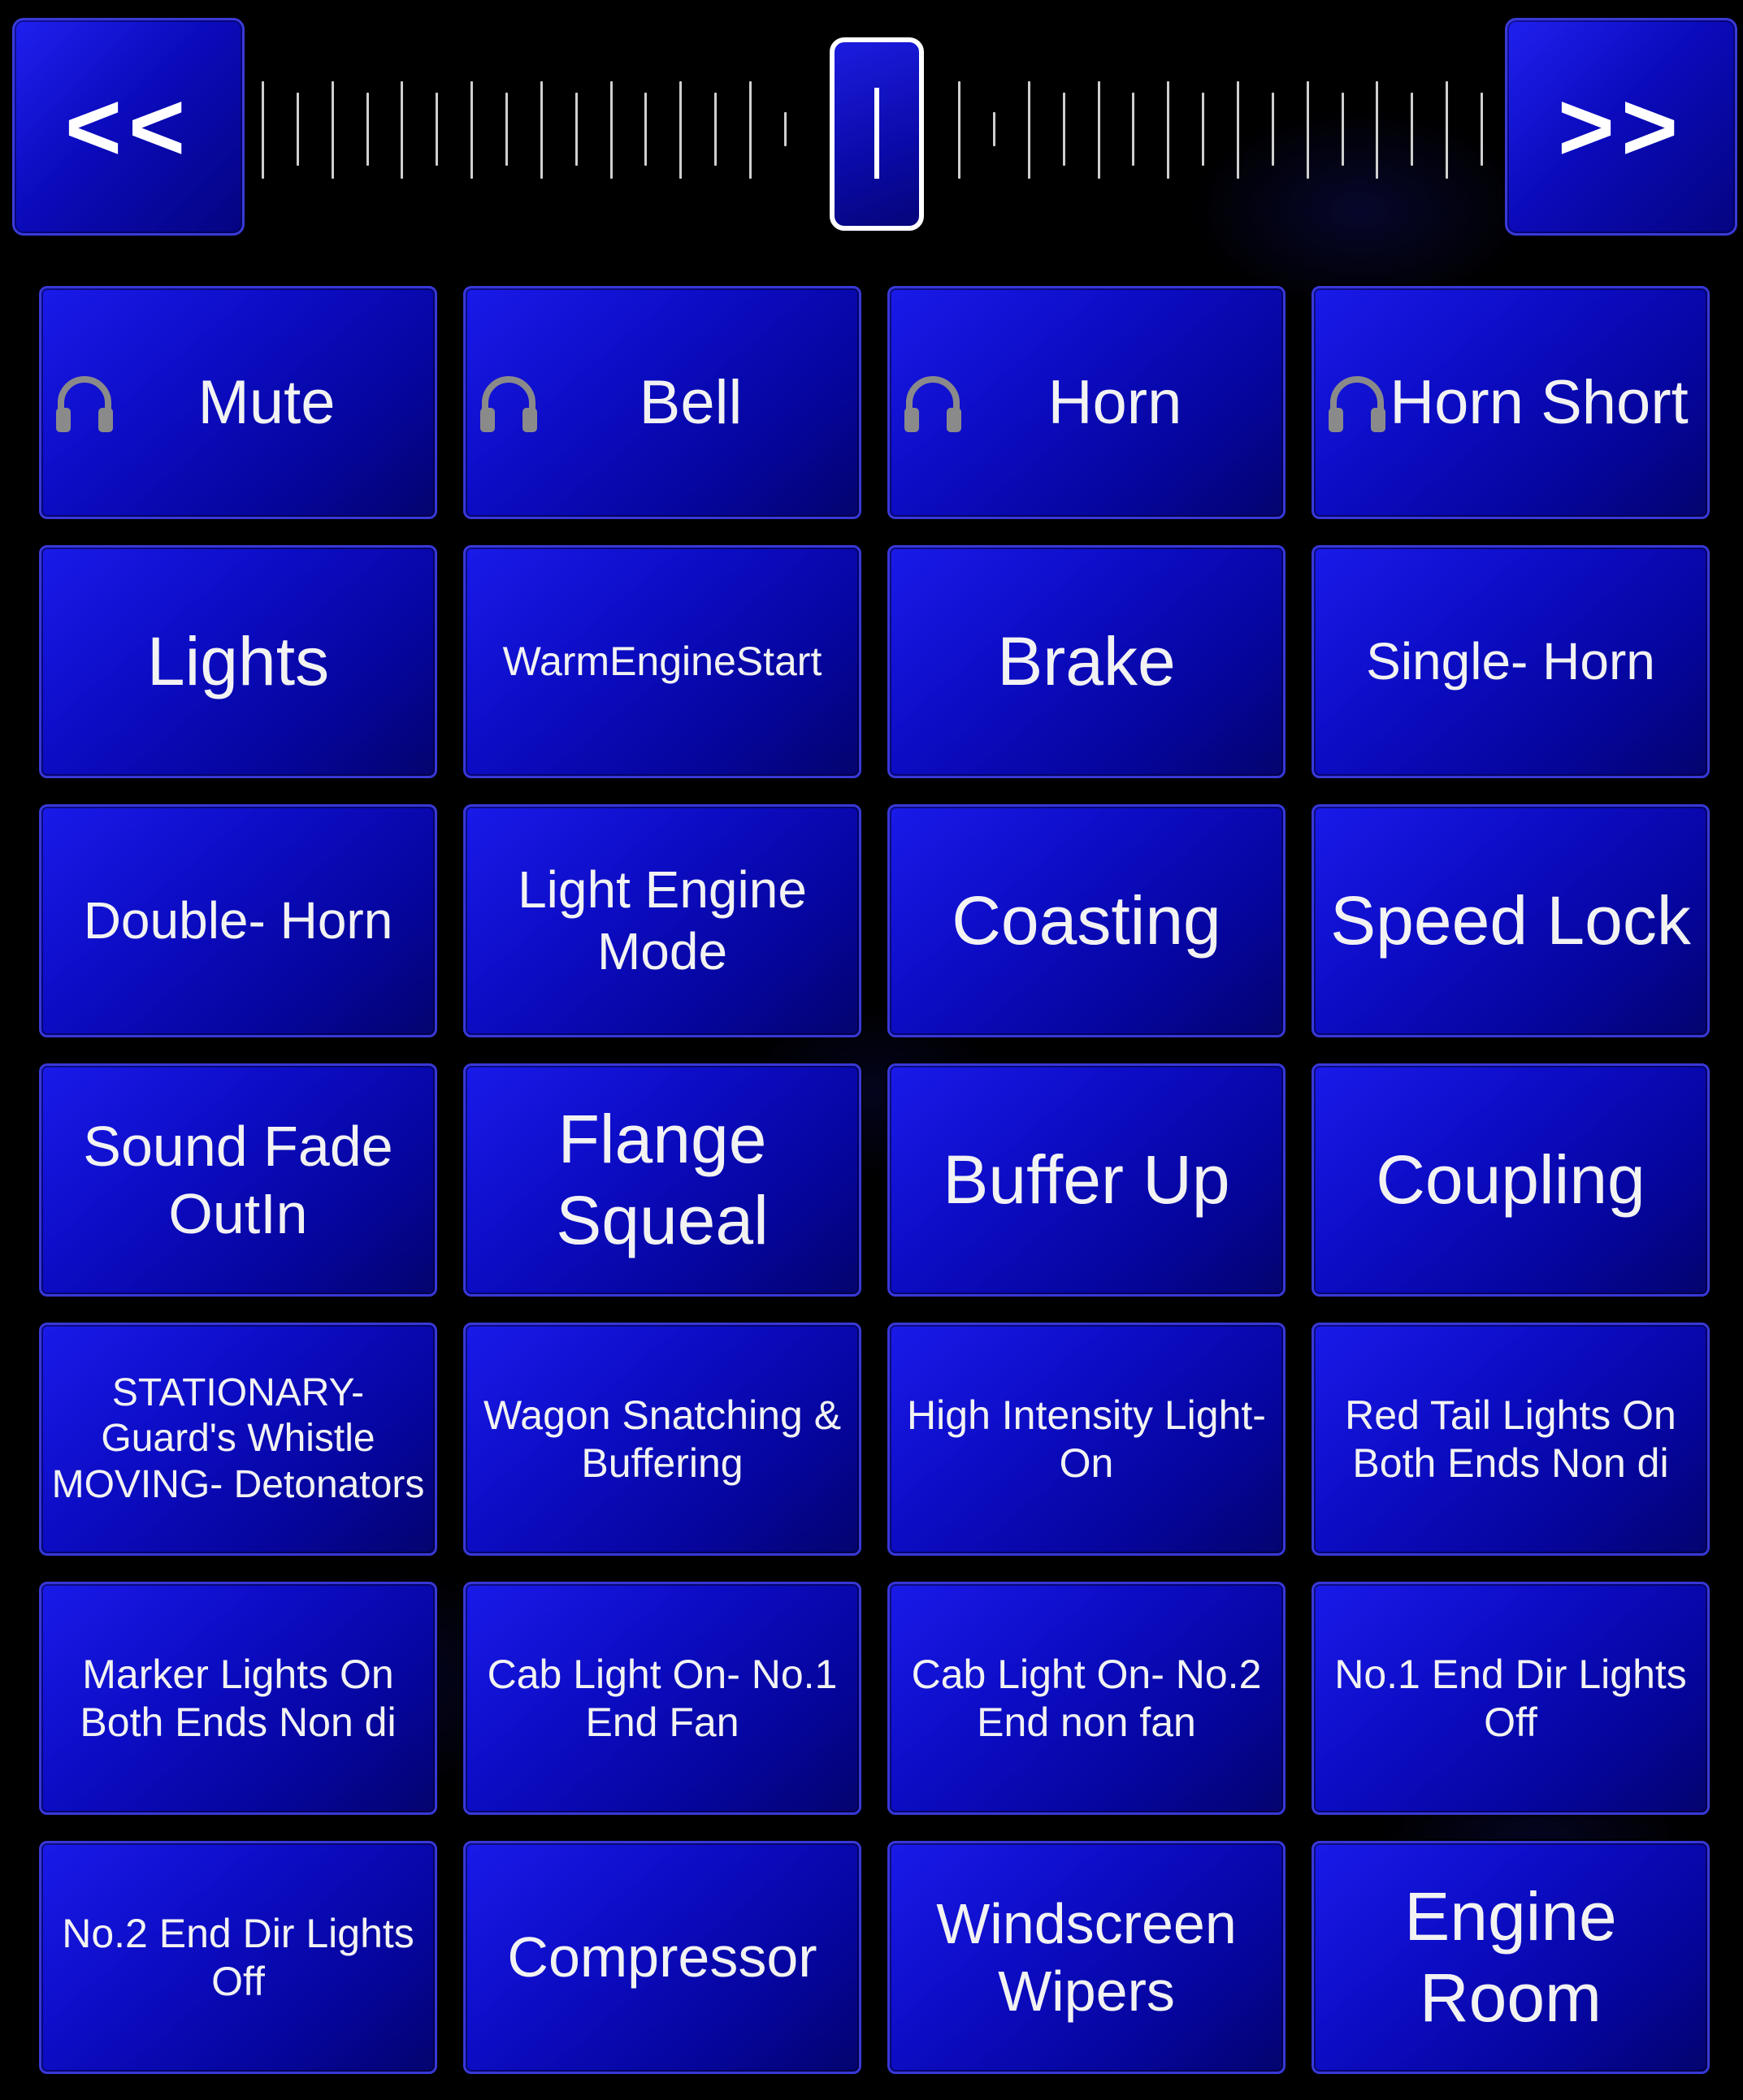 The image size is (1743, 2100). I want to click on coasting-button: Coasting, so click(1086, 921).